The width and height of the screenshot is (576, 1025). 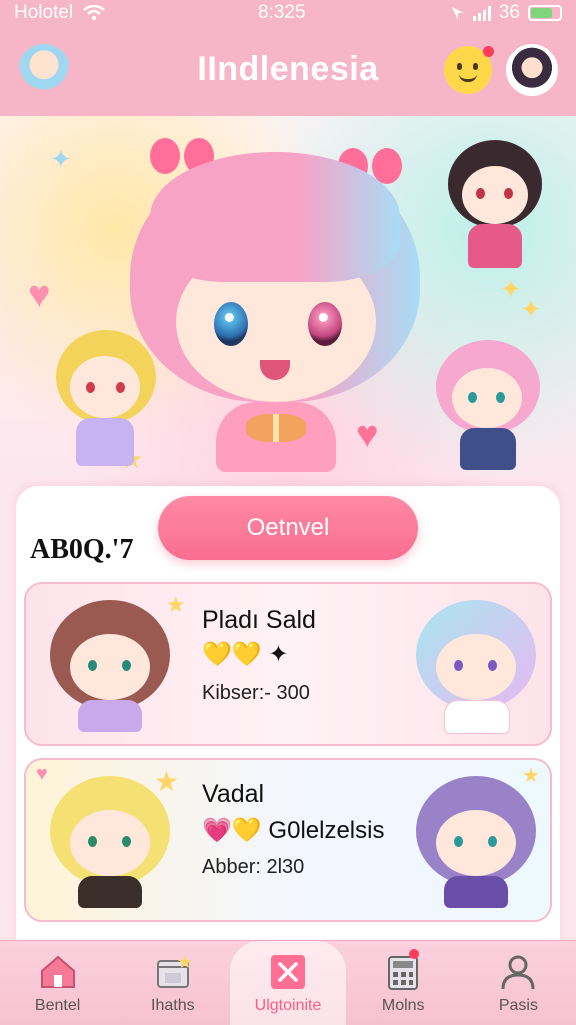 I want to click on status-bar: Holotel 8:325 36, so click(x=288, y=13).